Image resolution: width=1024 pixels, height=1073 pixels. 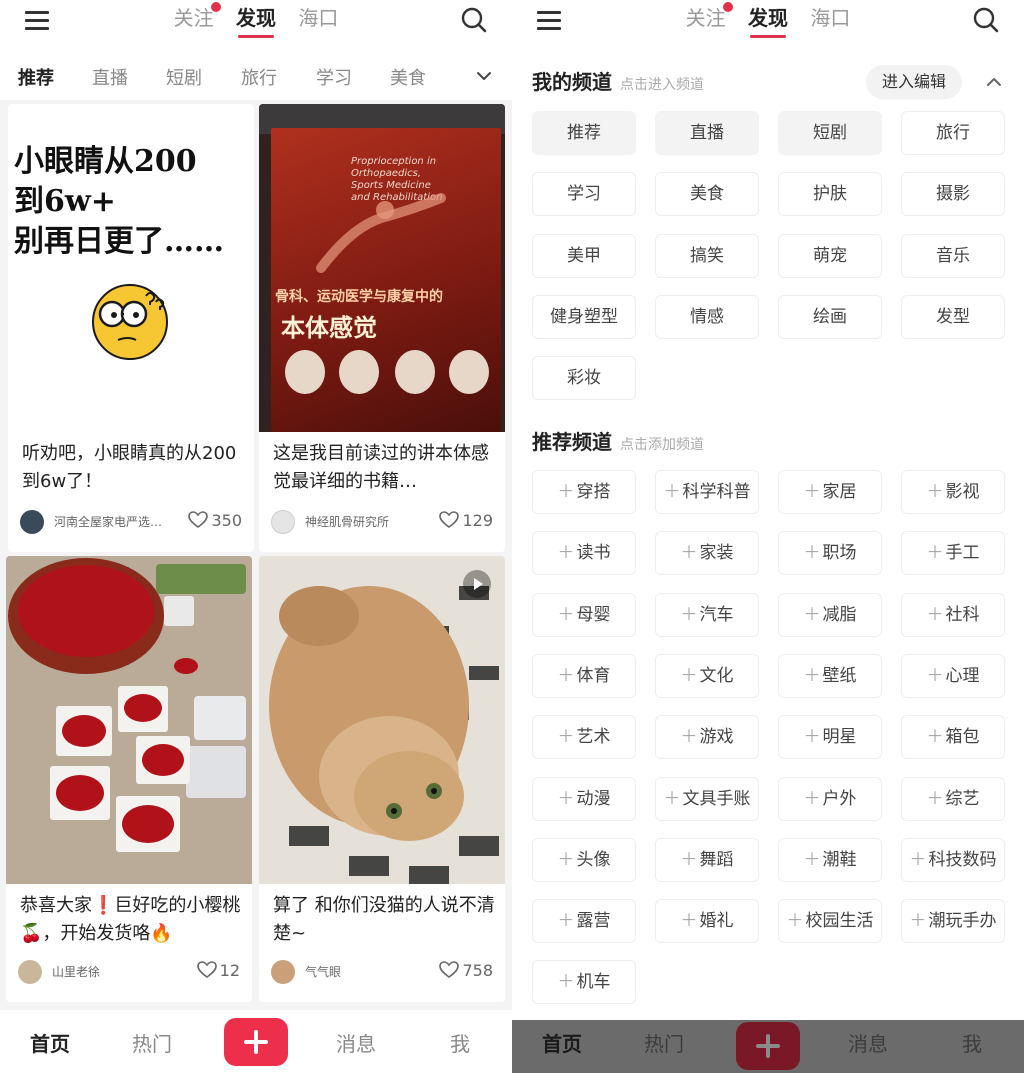 I want to click on add-channel-chip: ＋社科, so click(x=953, y=615).